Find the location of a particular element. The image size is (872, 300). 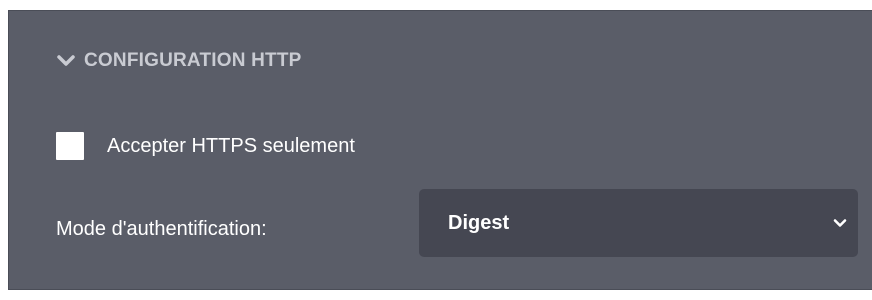

auth-mode-select: Digest is located at coordinates (638, 223).